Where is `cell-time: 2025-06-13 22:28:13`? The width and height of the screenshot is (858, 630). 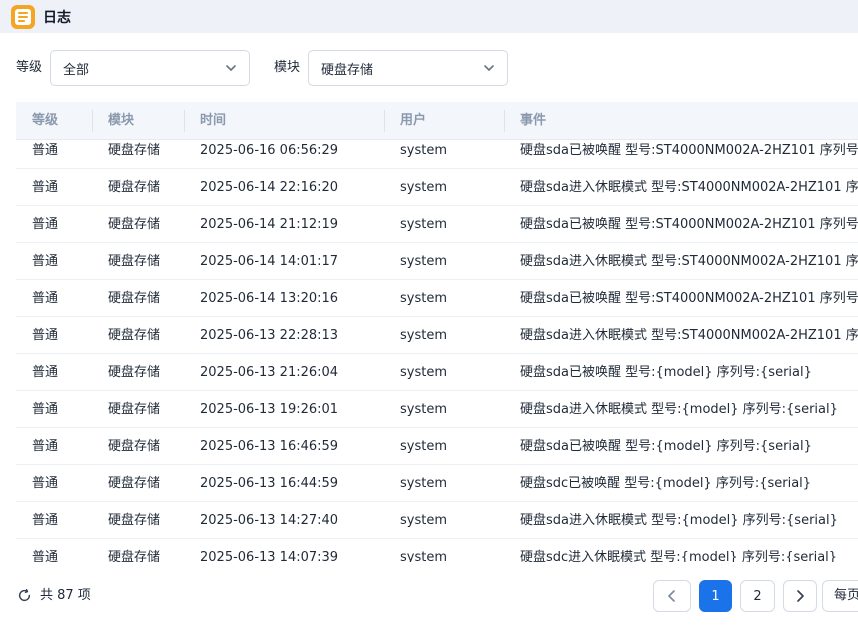 cell-time: 2025-06-13 22:28:13 is located at coordinates (269, 335).